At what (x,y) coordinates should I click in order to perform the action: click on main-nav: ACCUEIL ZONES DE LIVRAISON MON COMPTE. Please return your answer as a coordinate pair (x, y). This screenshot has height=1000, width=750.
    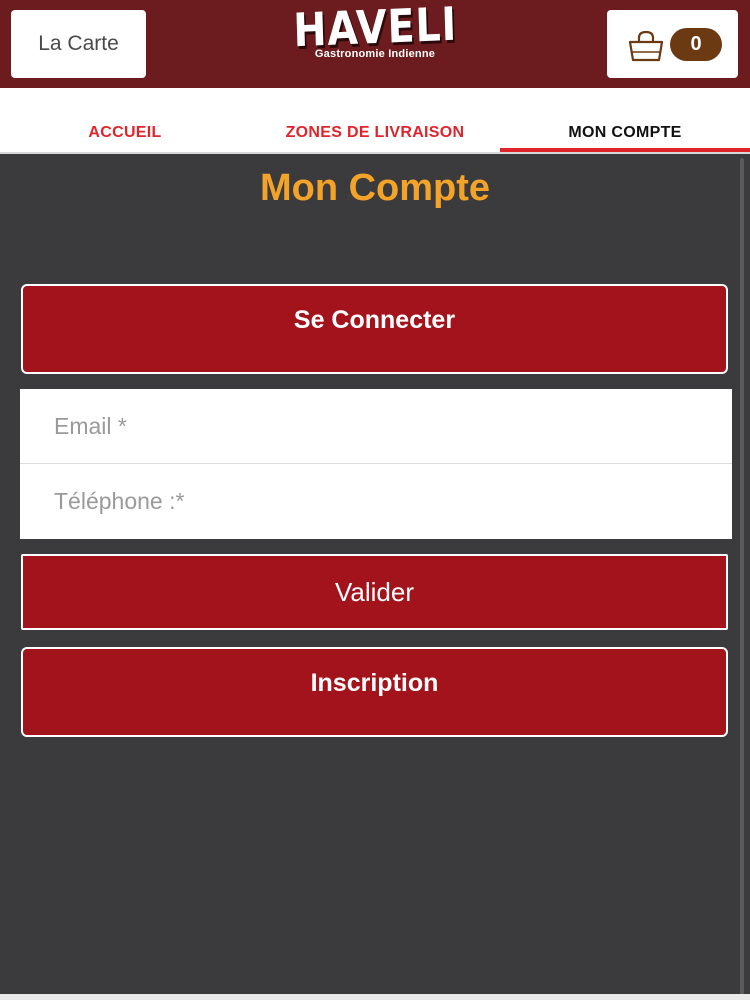
    Looking at the image, I should click on (375, 121).